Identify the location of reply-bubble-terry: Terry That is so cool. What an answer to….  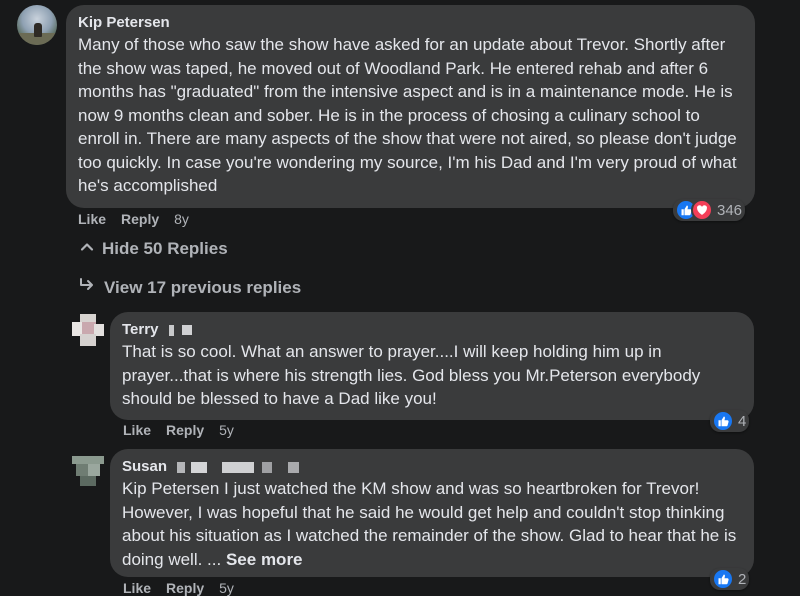
(432, 366).